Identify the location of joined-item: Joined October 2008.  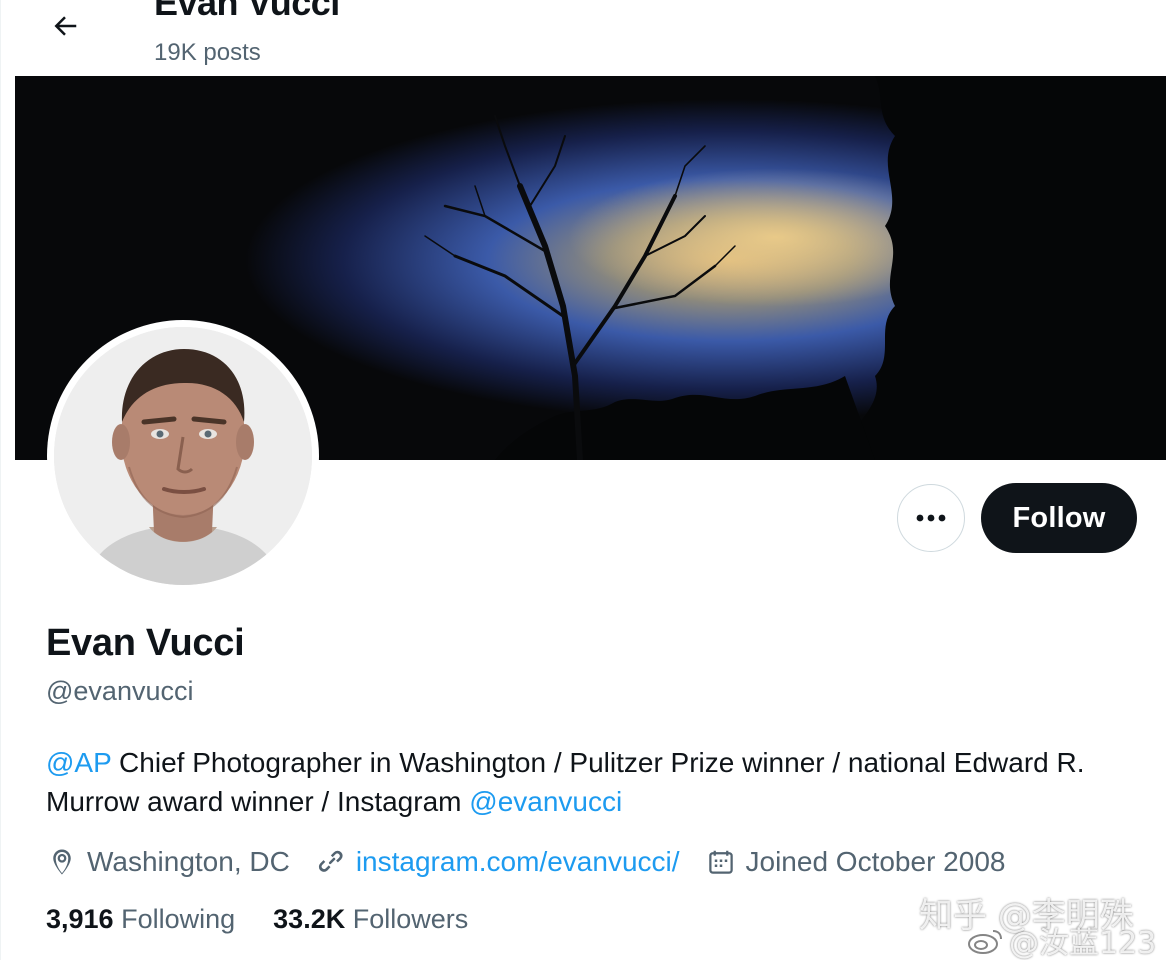
(856, 862).